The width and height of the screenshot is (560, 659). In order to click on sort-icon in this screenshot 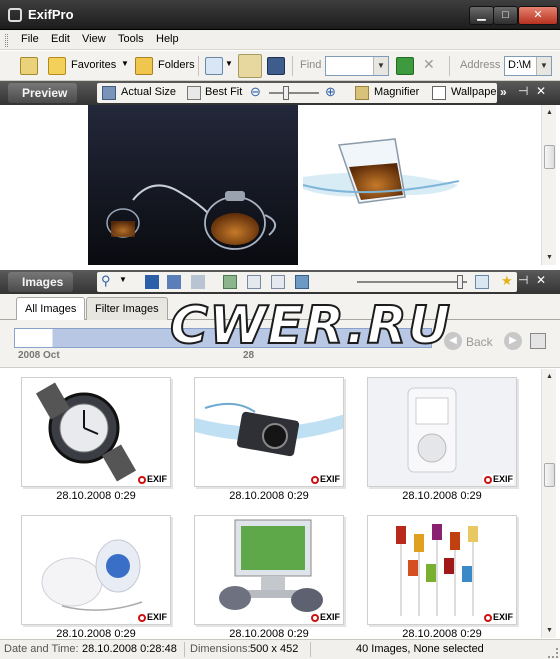, I will do `click(152, 282)`.